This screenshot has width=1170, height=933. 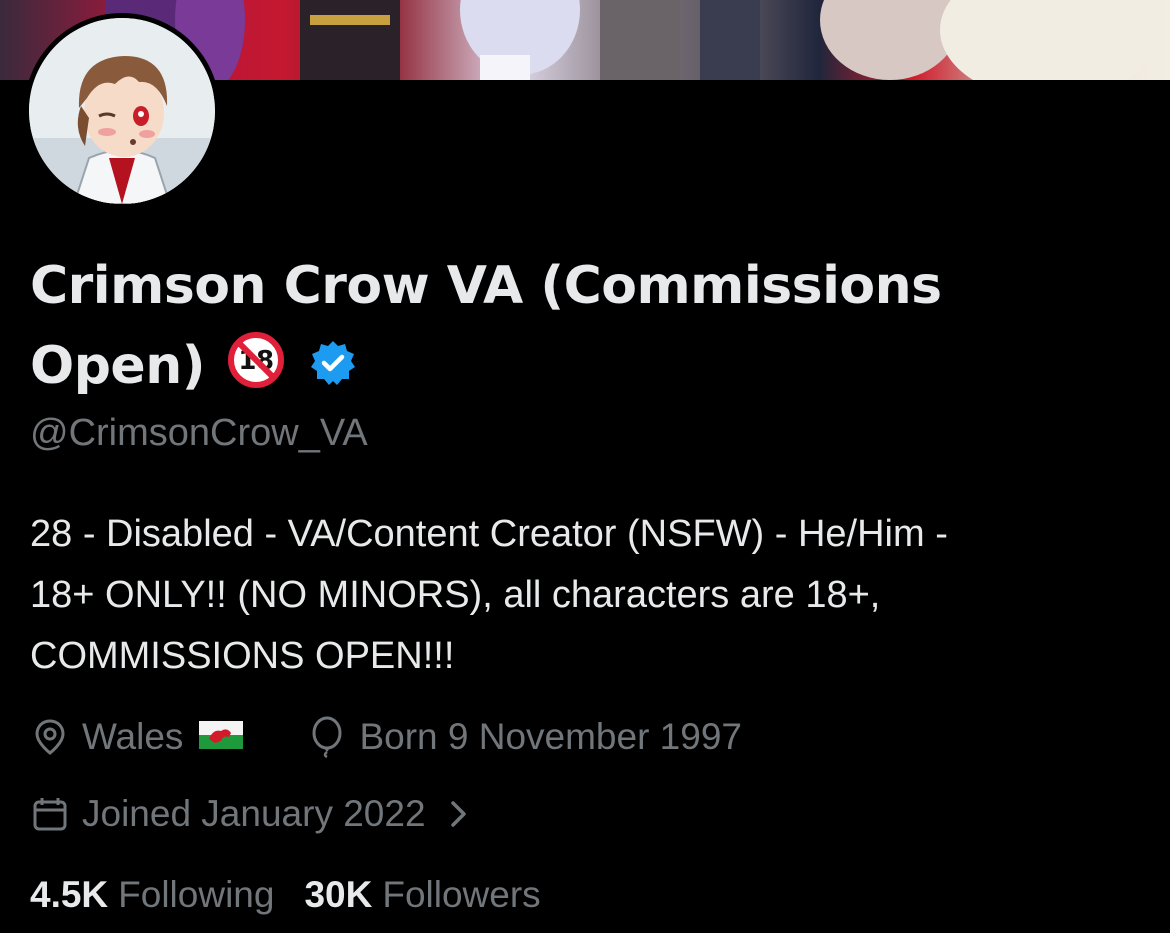 I want to click on avatar, so click(x=122, y=111).